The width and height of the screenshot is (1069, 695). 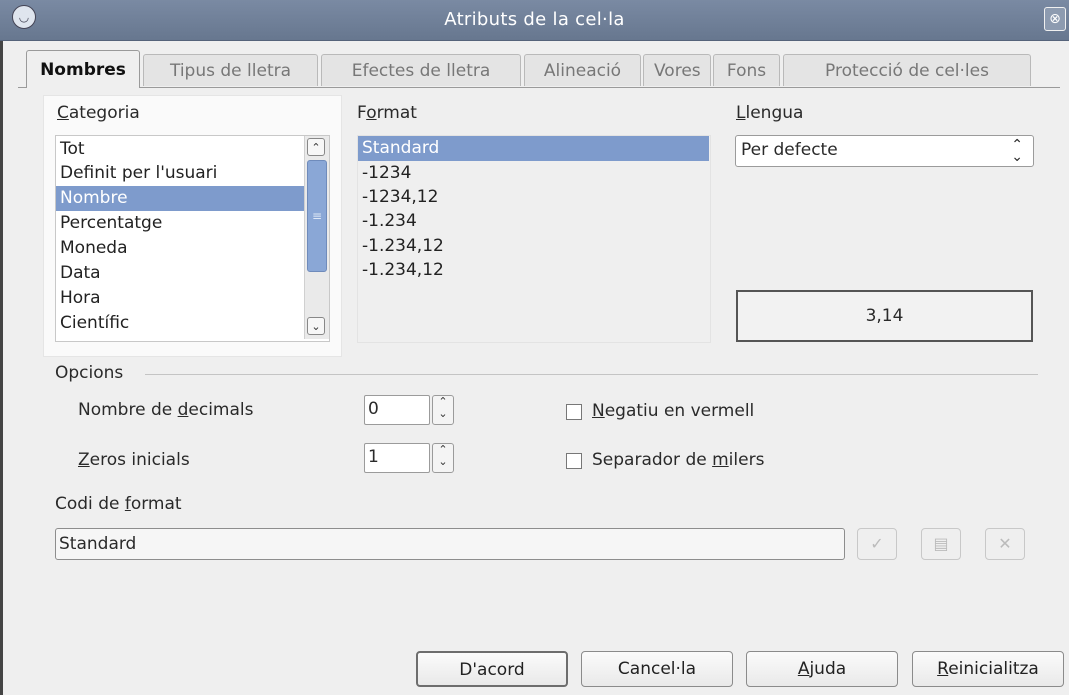 What do you see at coordinates (574, 412) in the screenshot?
I see `negative-red-checkbox` at bounding box center [574, 412].